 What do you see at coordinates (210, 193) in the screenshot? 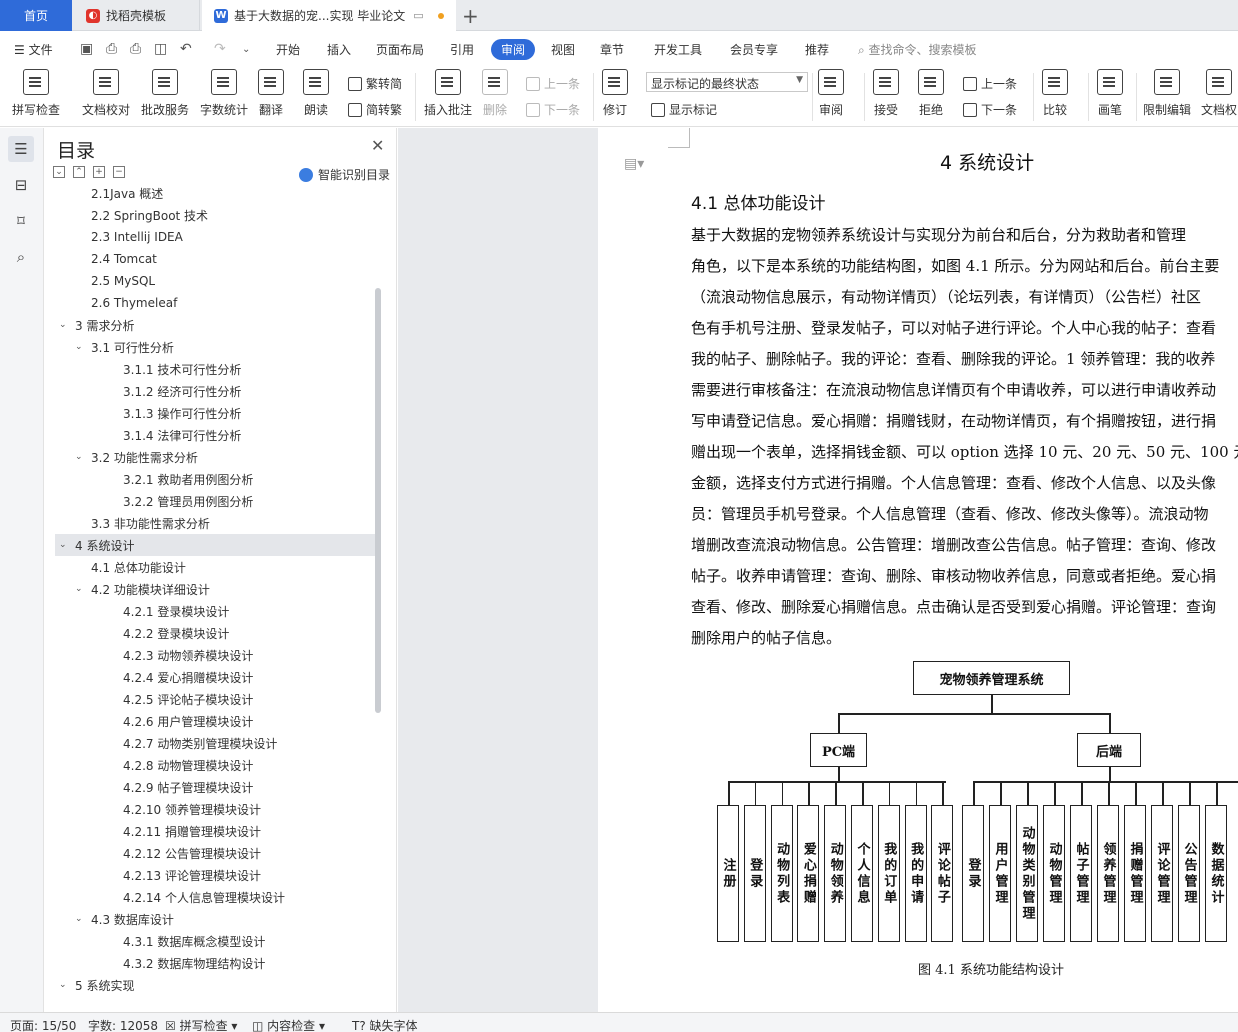
I see `toc-item: 2.1Java 概述` at bounding box center [210, 193].